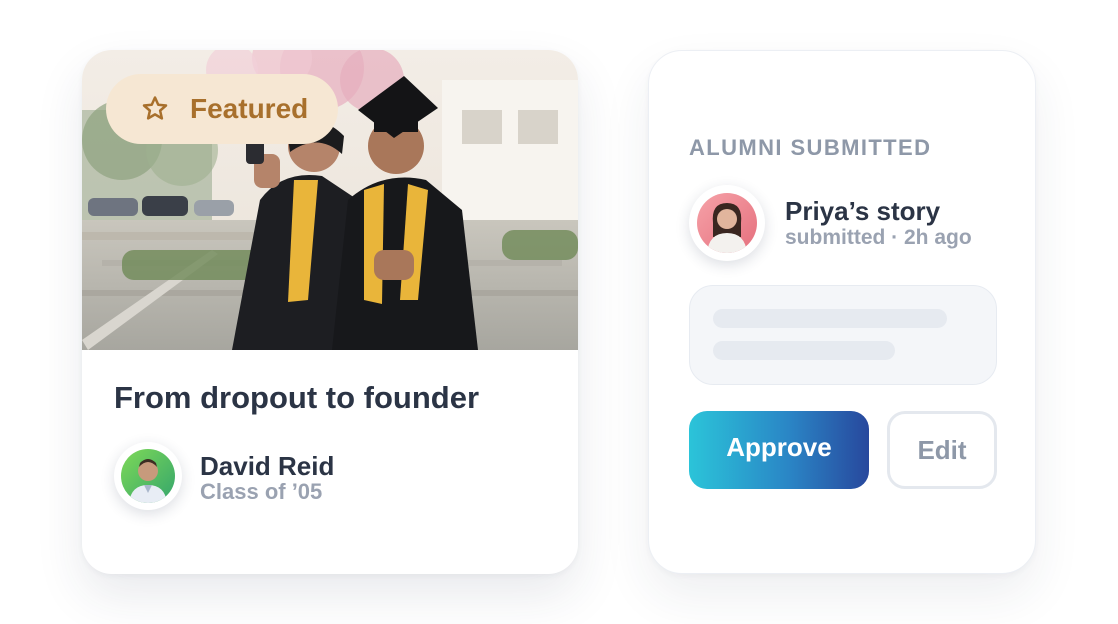  I want to click on featured-badge-label: Featured, so click(249, 108).